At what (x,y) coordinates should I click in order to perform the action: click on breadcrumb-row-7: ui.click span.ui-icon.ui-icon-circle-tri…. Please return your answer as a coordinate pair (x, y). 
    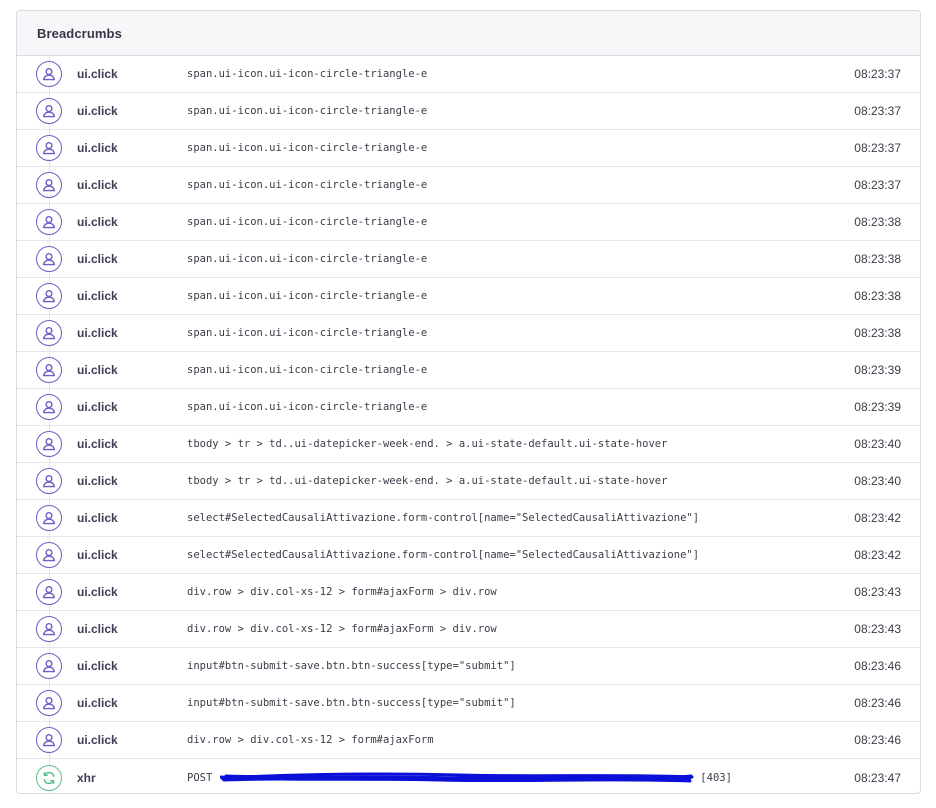
    Looking at the image, I should click on (468, 296).